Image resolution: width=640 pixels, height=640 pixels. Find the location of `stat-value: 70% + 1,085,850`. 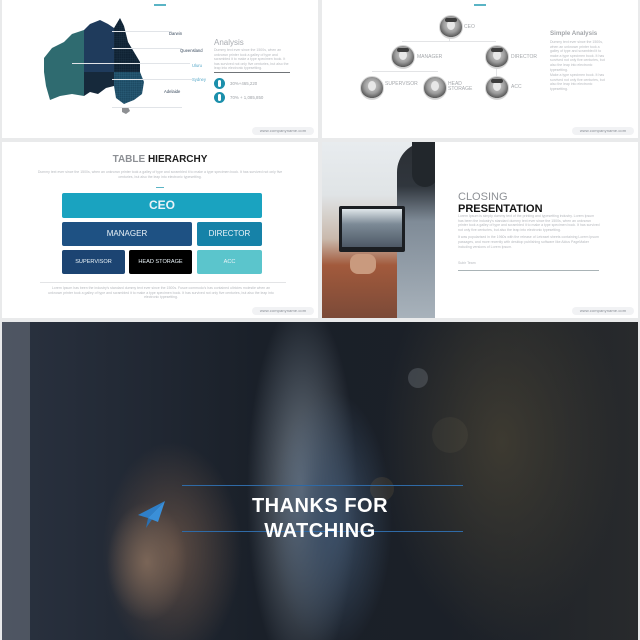

stat-value: 70% + 1,085,850 is located at coordinates (247, 97).